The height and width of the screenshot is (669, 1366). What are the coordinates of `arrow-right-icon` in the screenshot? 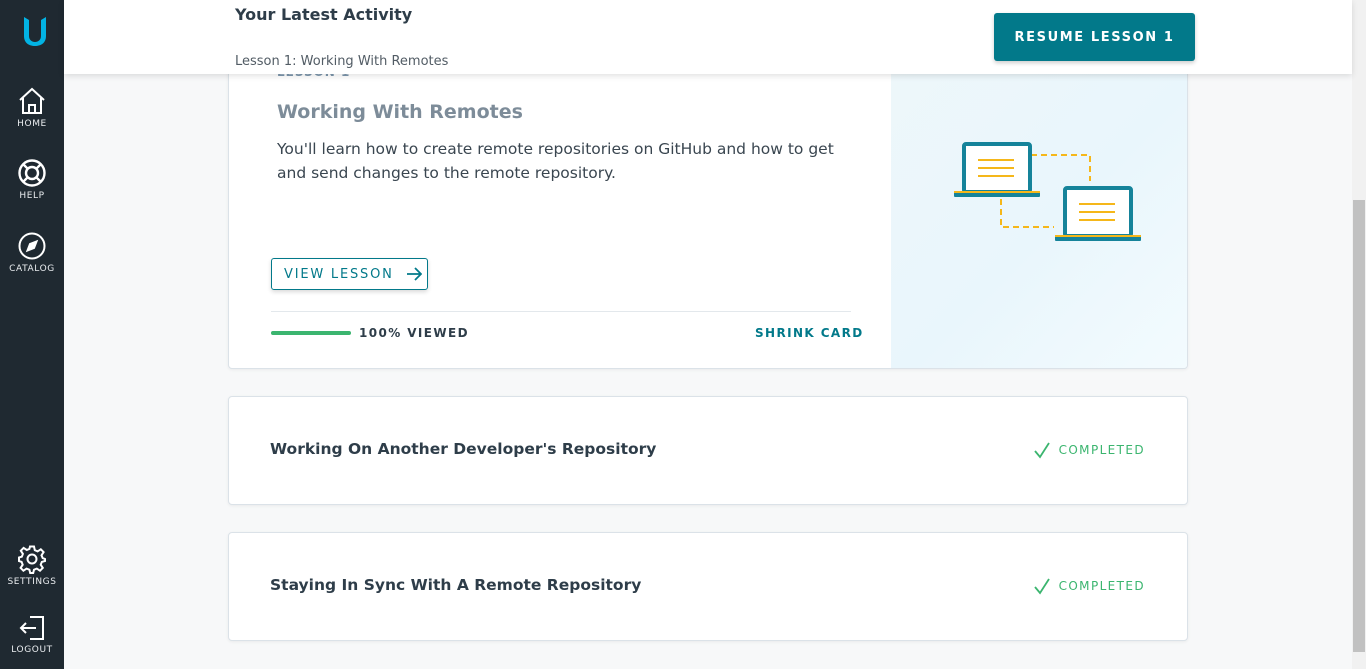 It's located at (414, 274).